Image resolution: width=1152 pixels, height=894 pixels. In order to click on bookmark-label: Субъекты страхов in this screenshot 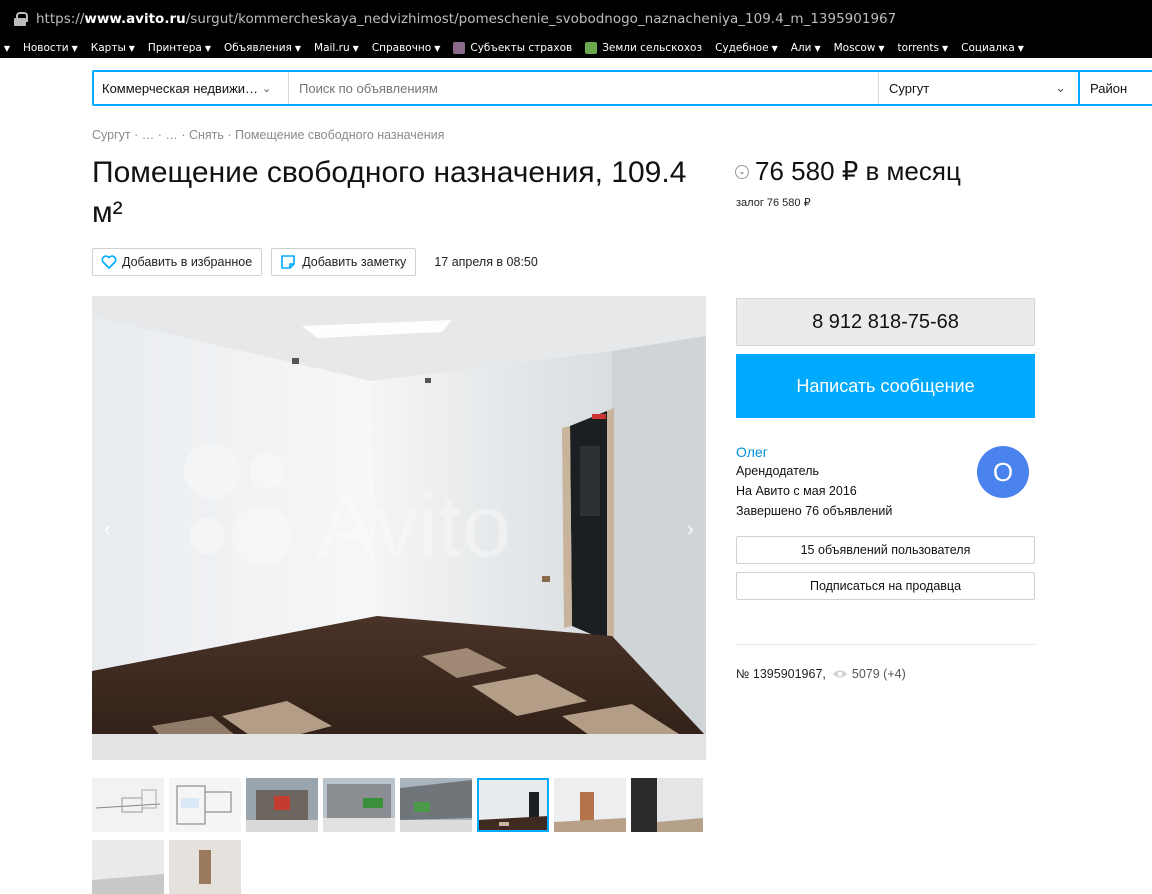, I will do `click(521, 48)`.